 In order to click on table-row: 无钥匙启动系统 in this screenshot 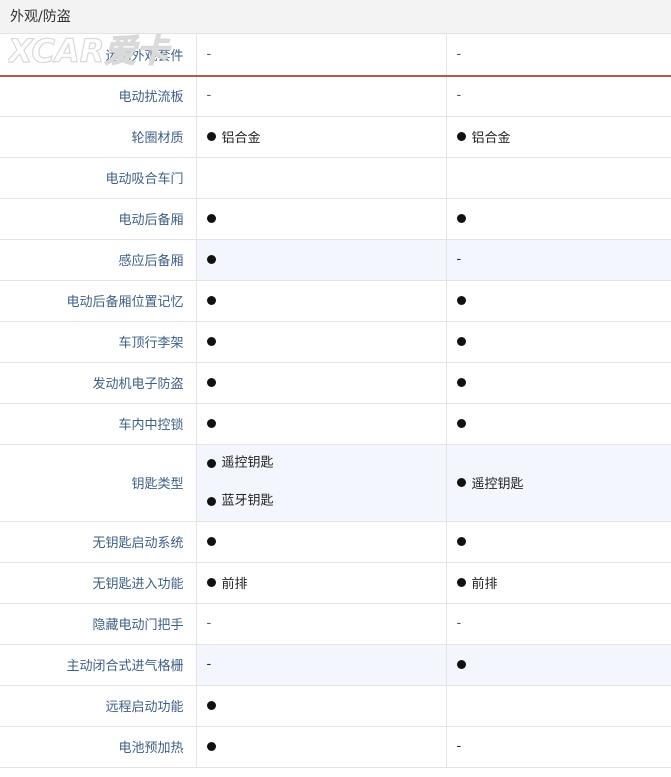, I will do `click(335, 542)`.